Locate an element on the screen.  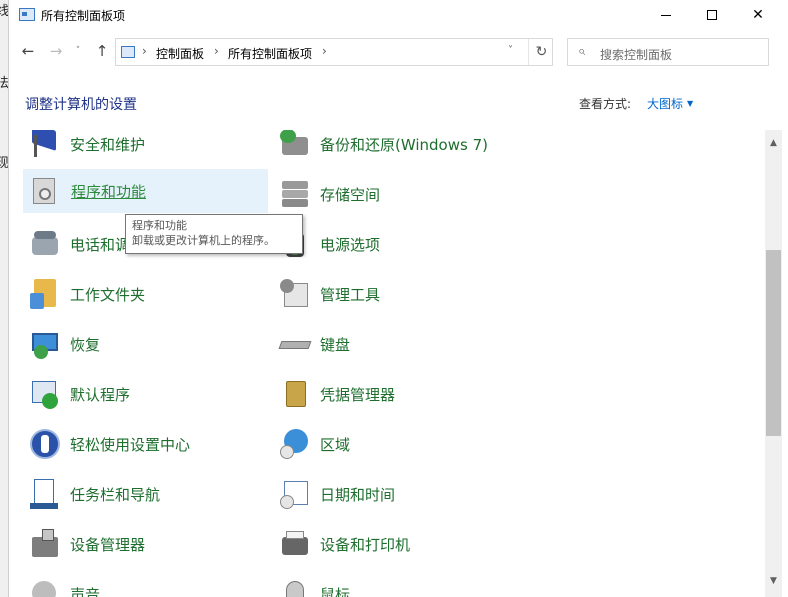
programs-features-icon is located at coordinates (46, 191).